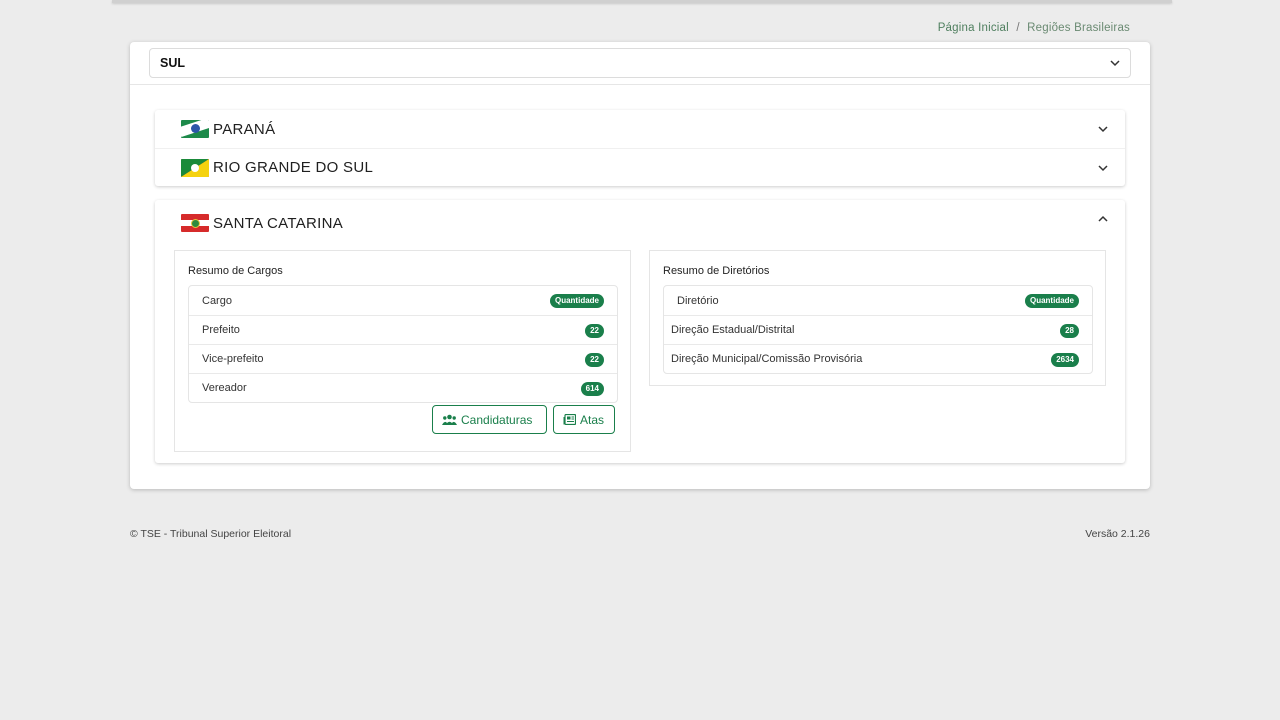 The image size is (1280, 720). Describe the element at coordinates (1103, 218) in the screenshot. I see `chevron-up-icon` at that location.